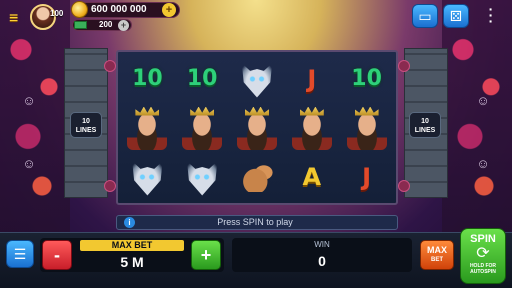  I want to click on coin-icon, so click(79, 9).